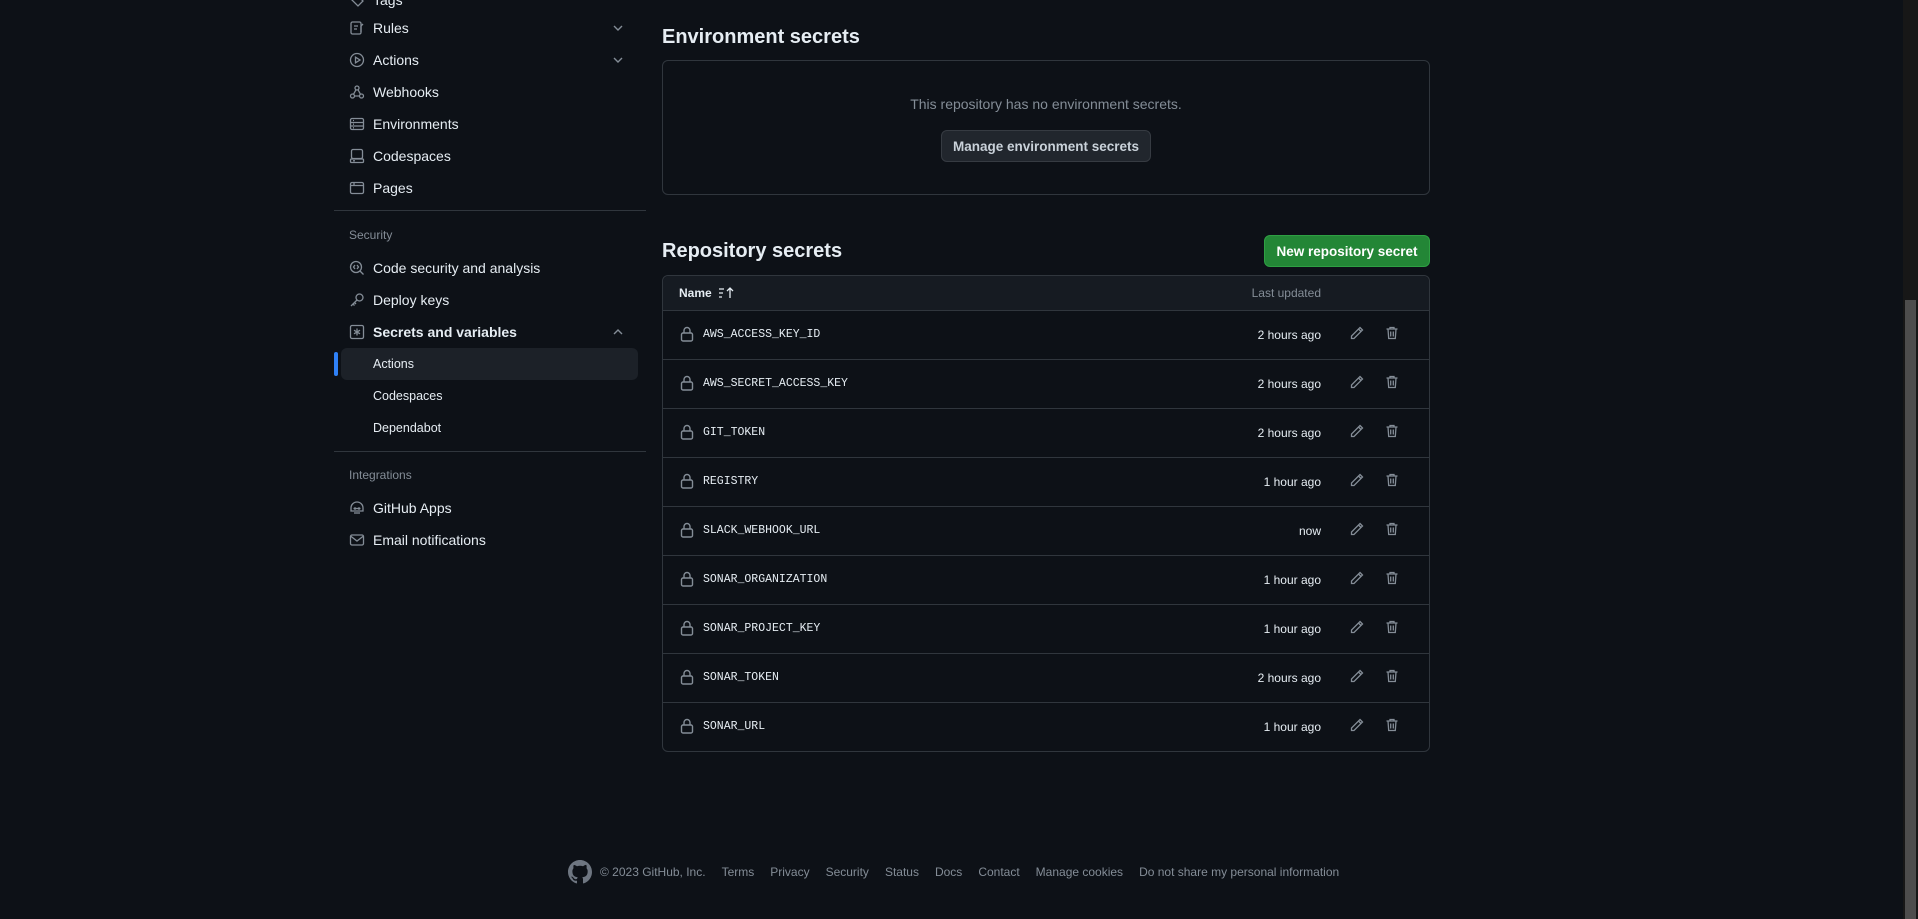 This screenshot has height=919, width=1918. I want to click on column-header-name: Name, so click(707, 293).